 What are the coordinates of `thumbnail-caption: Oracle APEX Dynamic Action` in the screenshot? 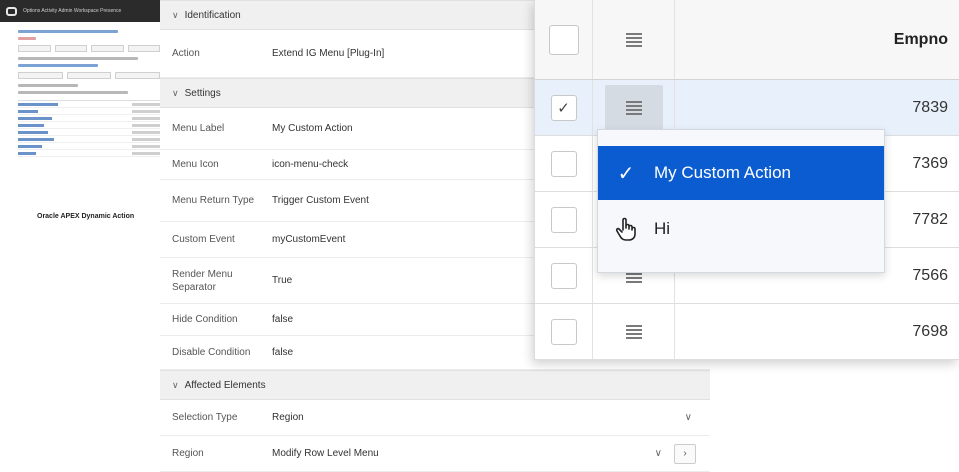 It's located at (86, 216).